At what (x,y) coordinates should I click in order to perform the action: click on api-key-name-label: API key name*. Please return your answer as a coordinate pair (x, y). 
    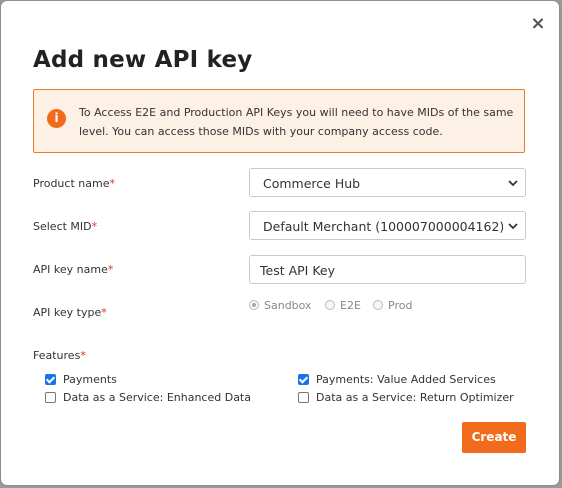
    Looking at the image, I should click on (73, 269).